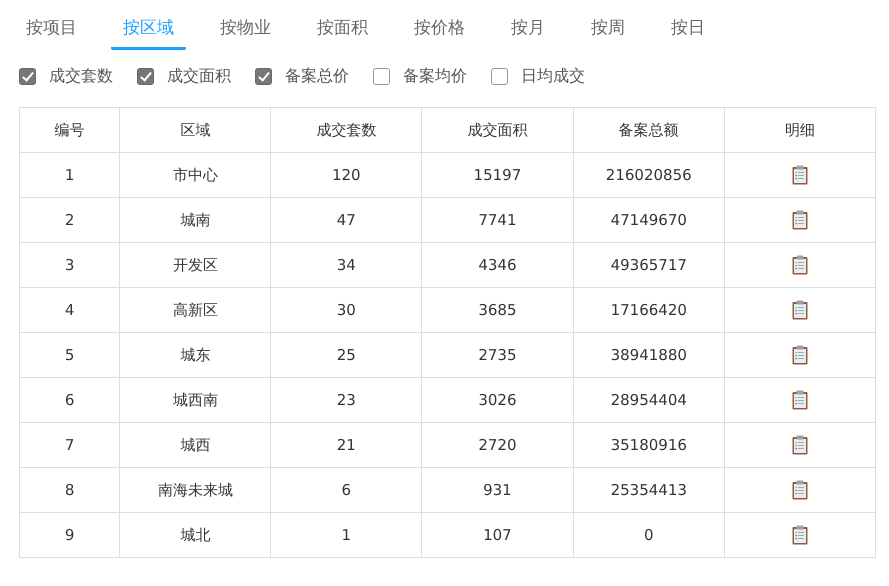 Image resolution: width=889 pixels, height=586 pixels. I want to click on table-cell: 3685, so click(497, 310).